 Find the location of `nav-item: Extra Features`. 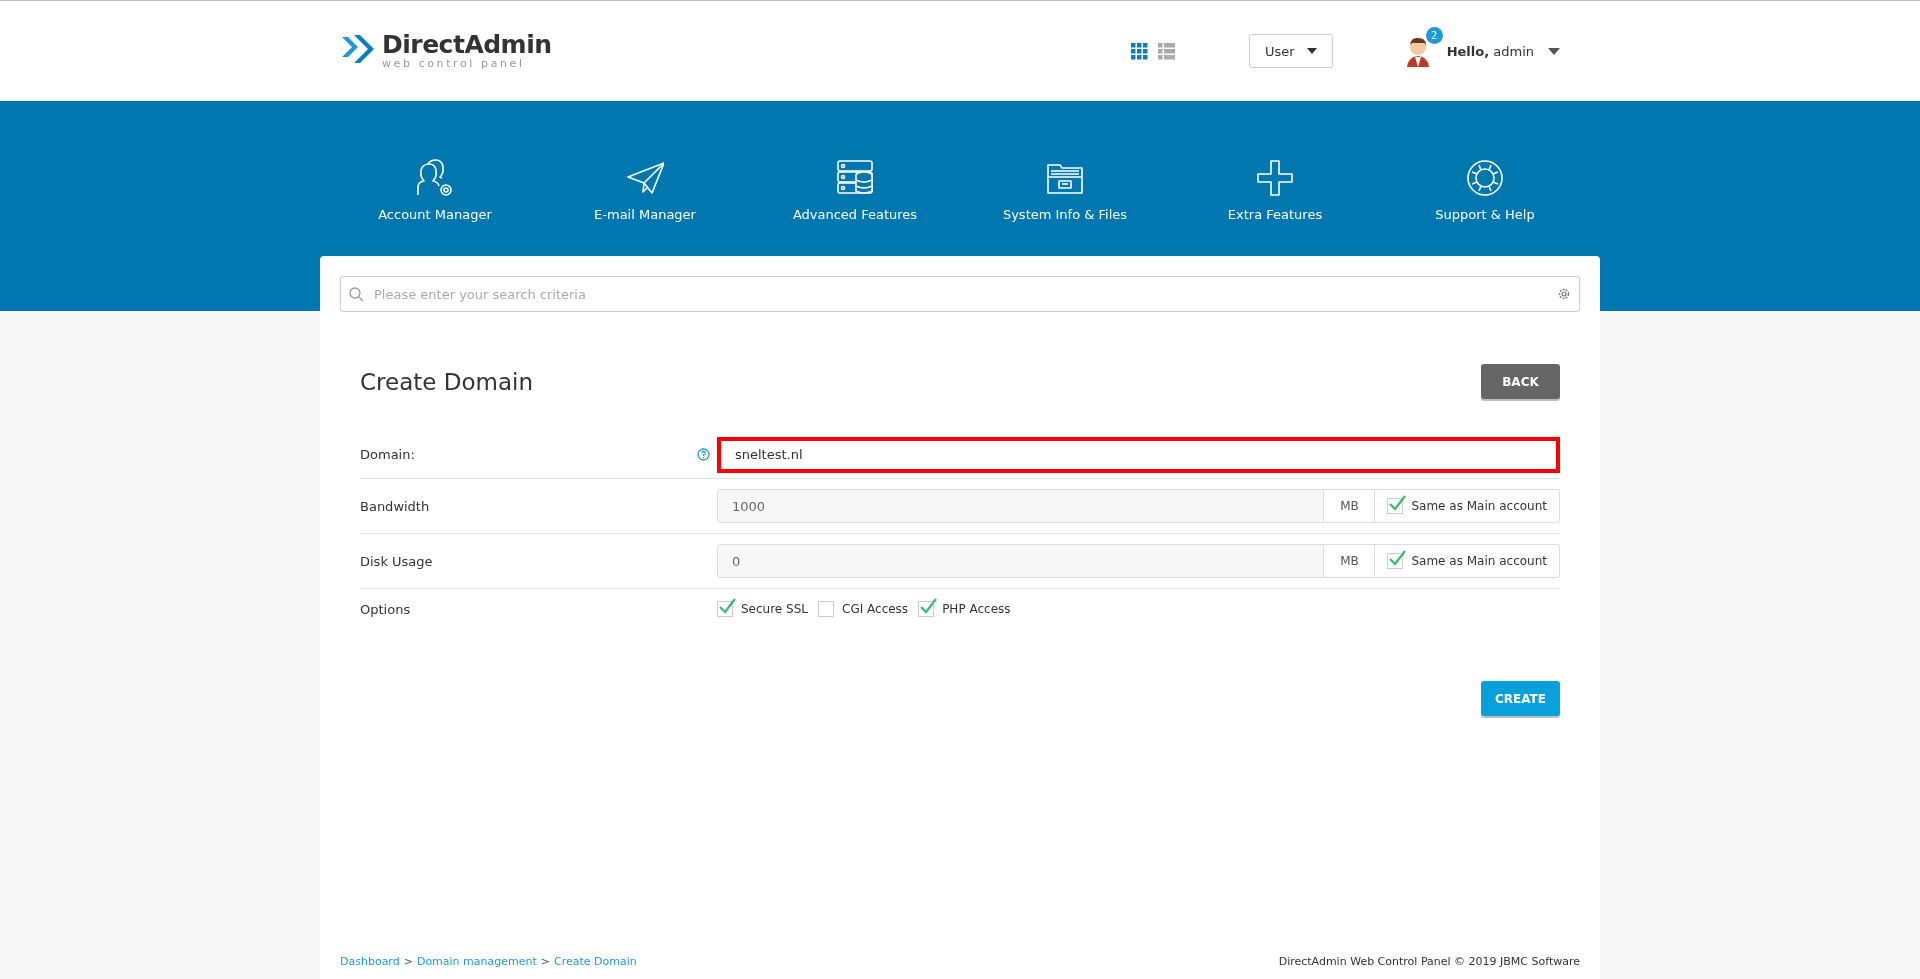

nav-item: Extra Features is located at coordinates (1275, 190).